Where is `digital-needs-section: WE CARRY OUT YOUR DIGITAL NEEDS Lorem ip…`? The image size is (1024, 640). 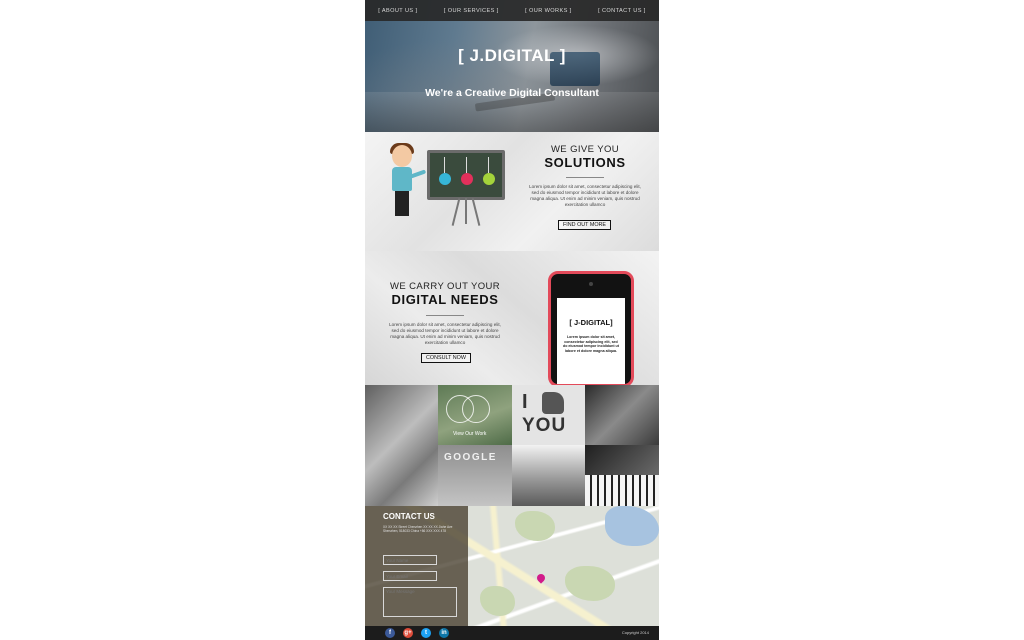 digital-needs-section: WE CARRY OUT YOUR DIGITAL NEEDS Lorem ip… is located at coordinates (512, 319).